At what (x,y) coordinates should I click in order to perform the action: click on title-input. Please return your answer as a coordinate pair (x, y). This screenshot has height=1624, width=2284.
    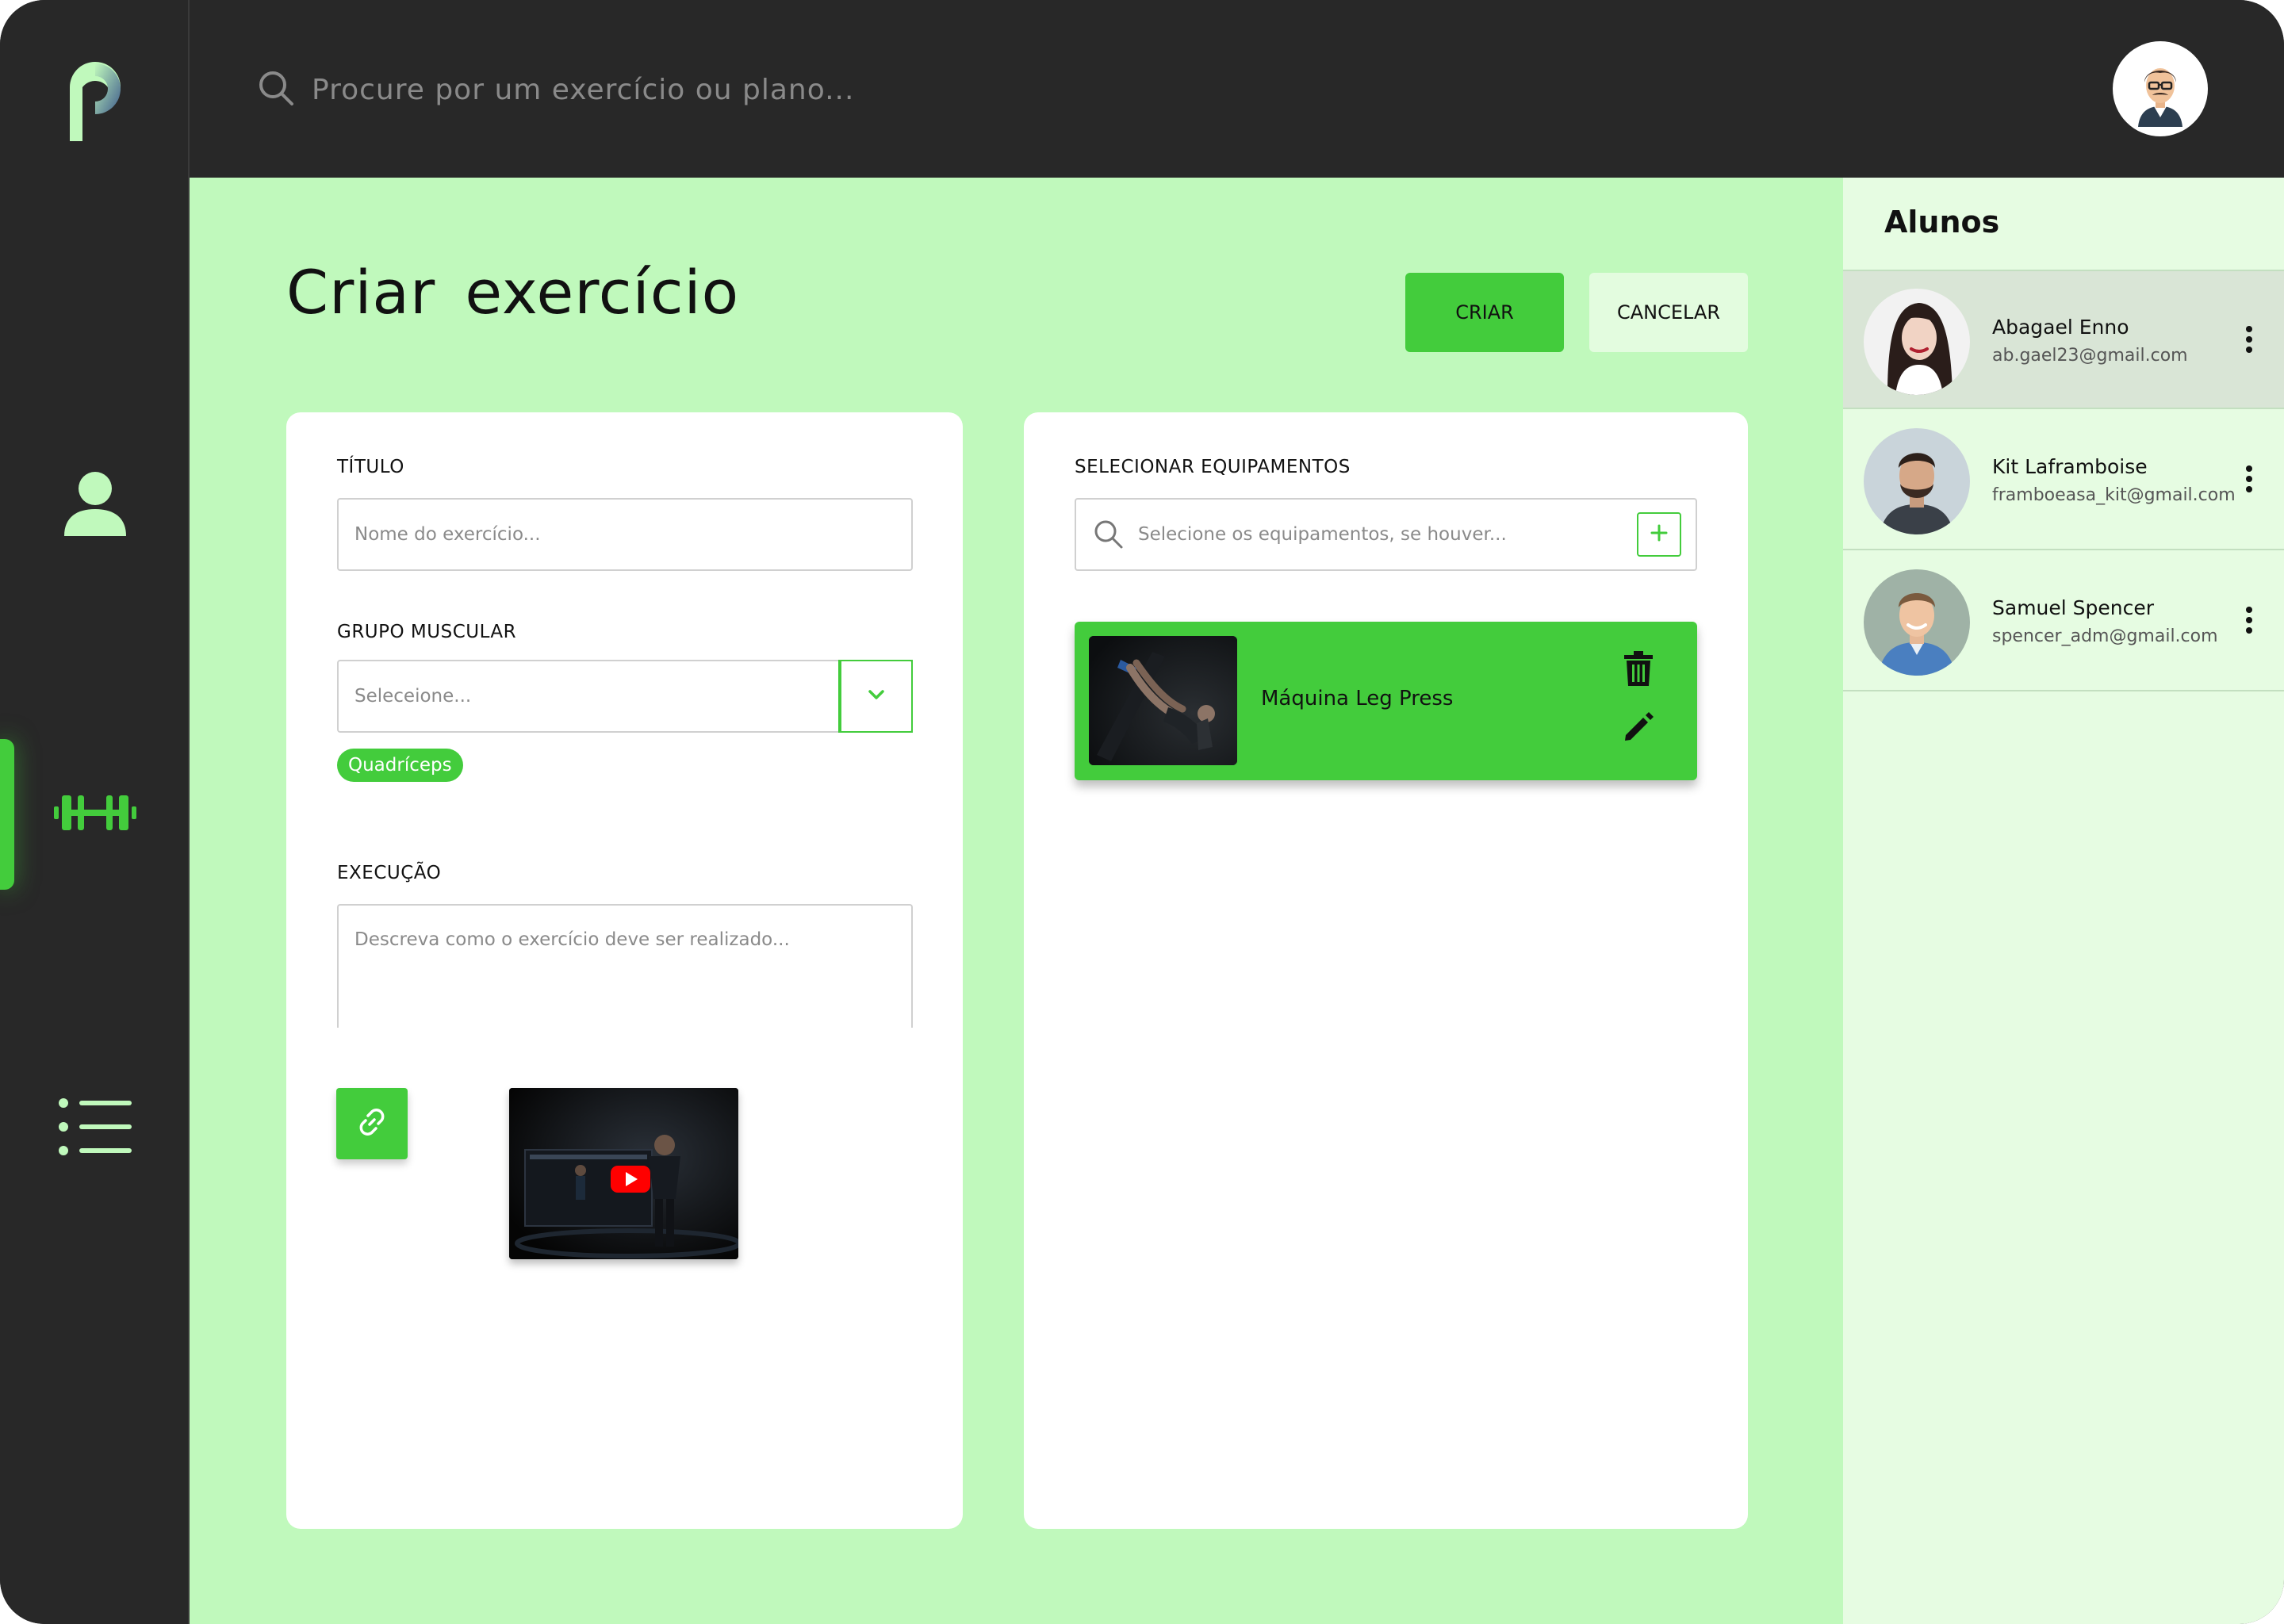
    Looking at the image, I should click on (625, 534).